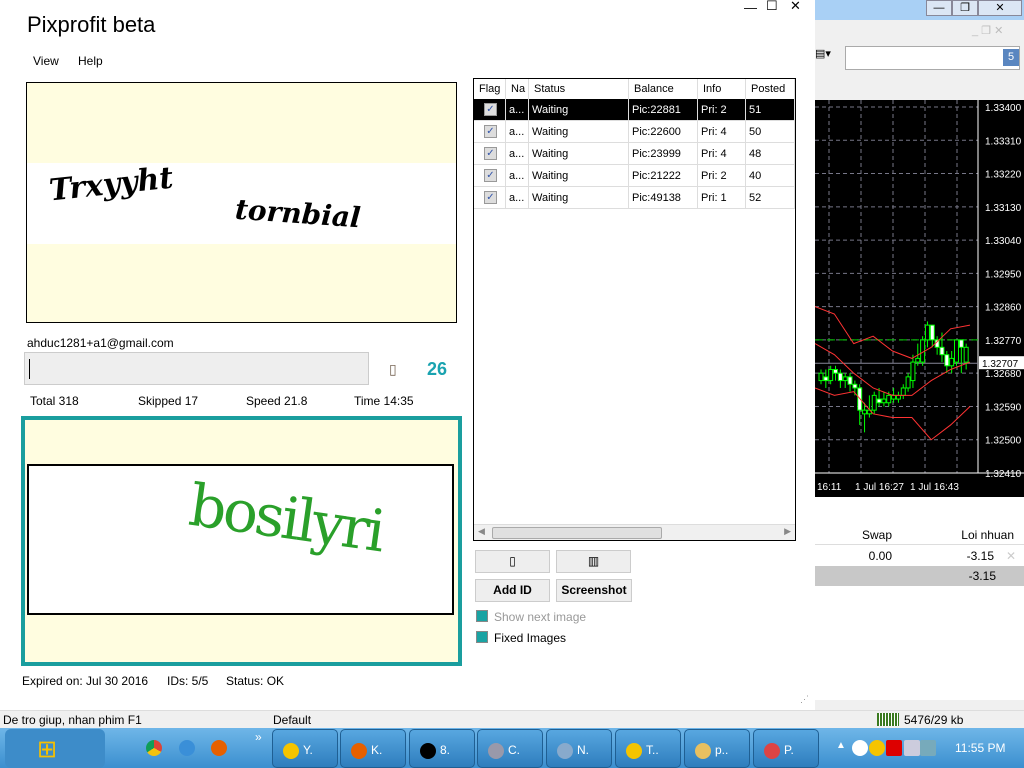 The height and width of the screenshot is (768, 1024). Describe the element at coordinates (997, 33) in the screenshot. I see `mt4-child-controls: _ ❐ ✕` at that location.